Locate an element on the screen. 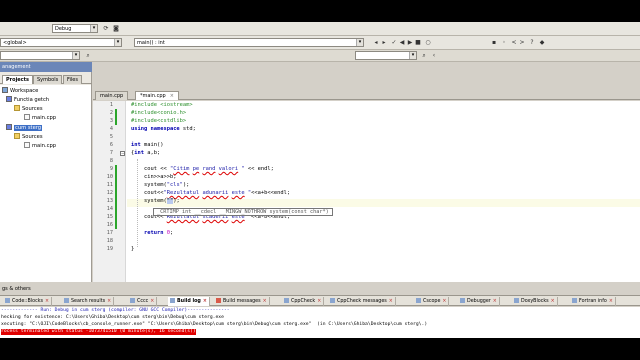 This screenshot has height=360, width=640. line-number: 1 is located at coordinates (111, 105).